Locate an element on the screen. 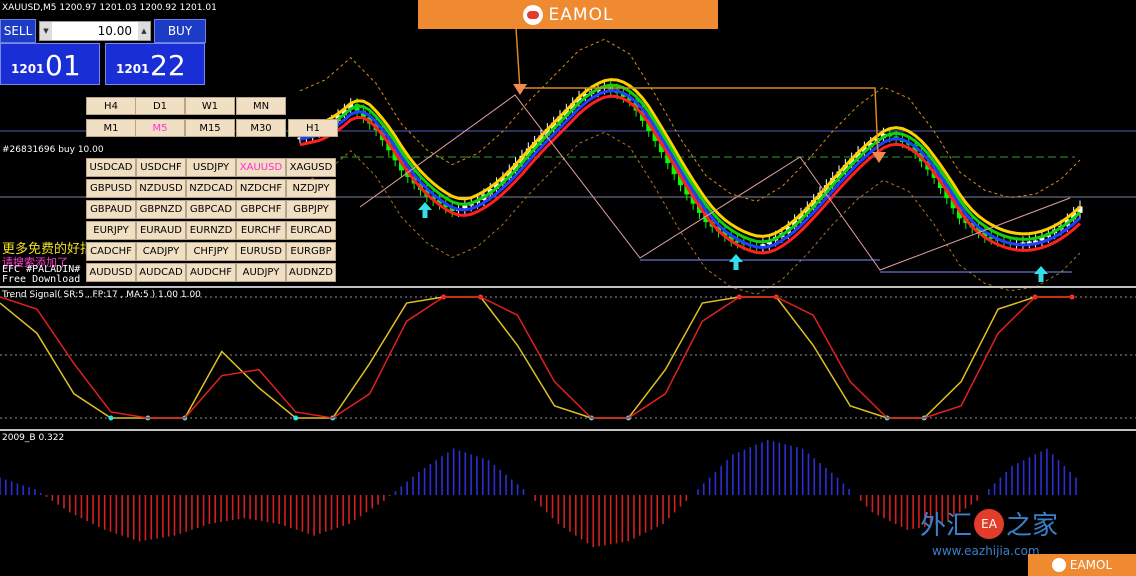 The width and height of the screenshot is (1136, 576). eazhijia-watermark: 外汇 EA 之家 is located at coordinates (989, 523).